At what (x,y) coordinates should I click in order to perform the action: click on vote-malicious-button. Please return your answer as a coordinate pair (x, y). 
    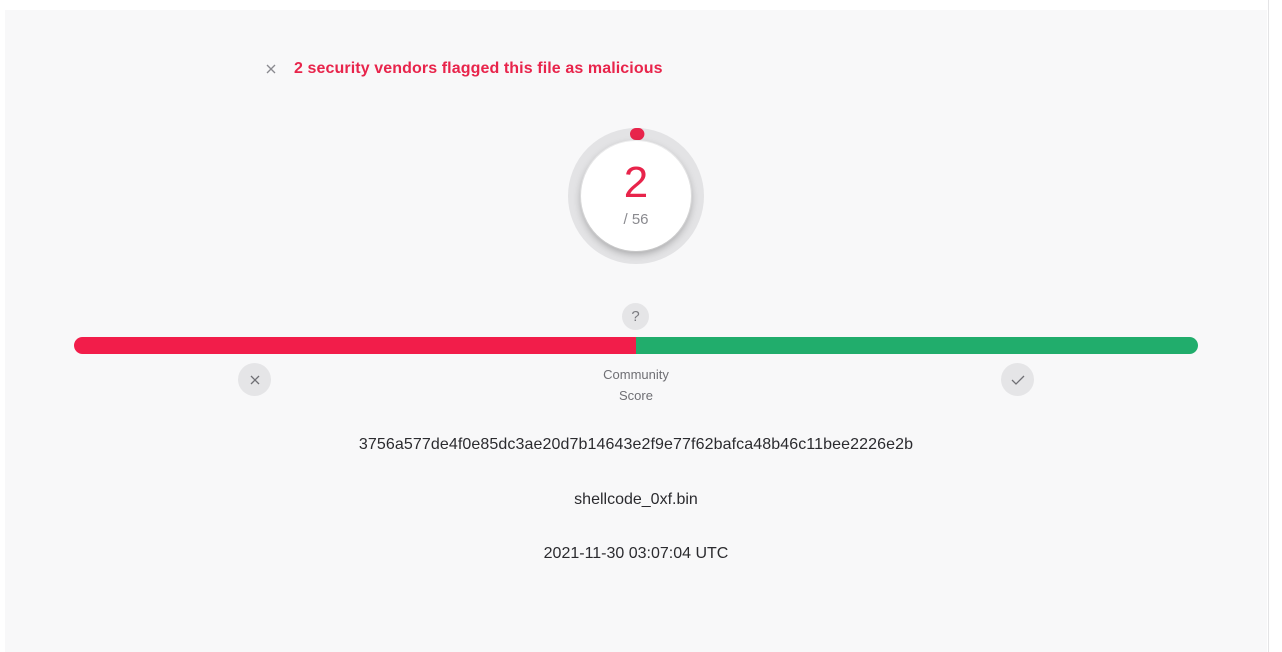
    Looking at the image, I should click on (254, 379).